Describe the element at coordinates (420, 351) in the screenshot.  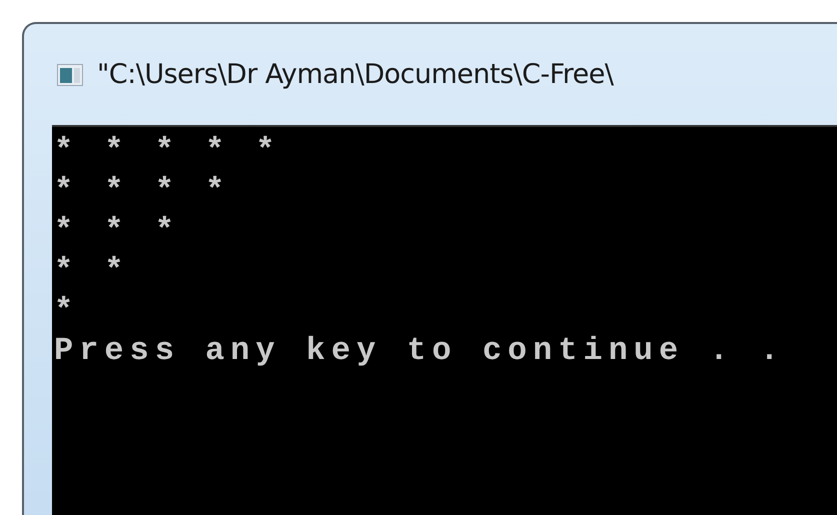
I see `console-line: Press any key to continue . .` at that location.